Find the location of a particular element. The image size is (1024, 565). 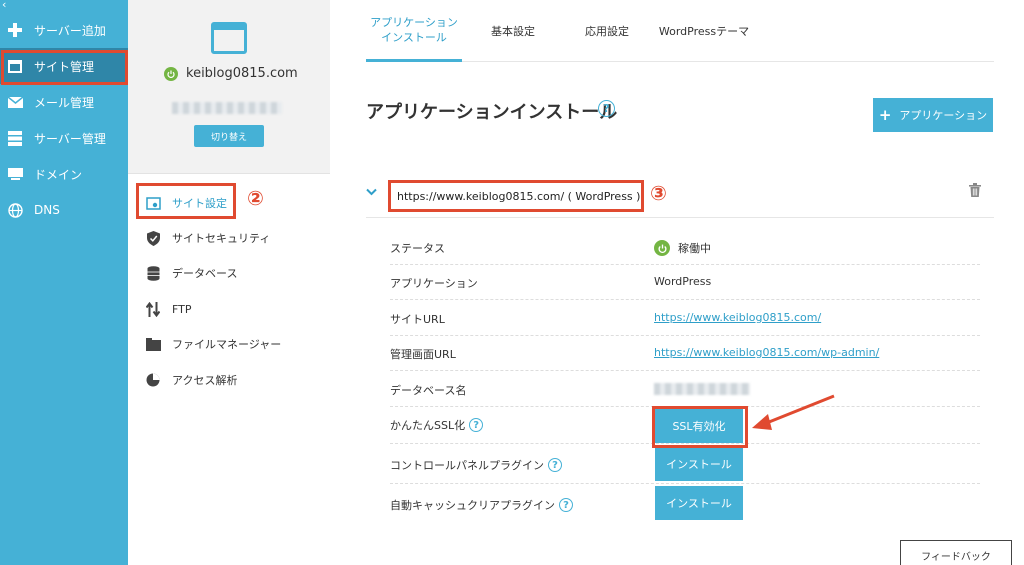

tab-bar: アプリケーション インストール 基本設定 応用設定 WordPressテーマ is located at coordinates (680, 31).